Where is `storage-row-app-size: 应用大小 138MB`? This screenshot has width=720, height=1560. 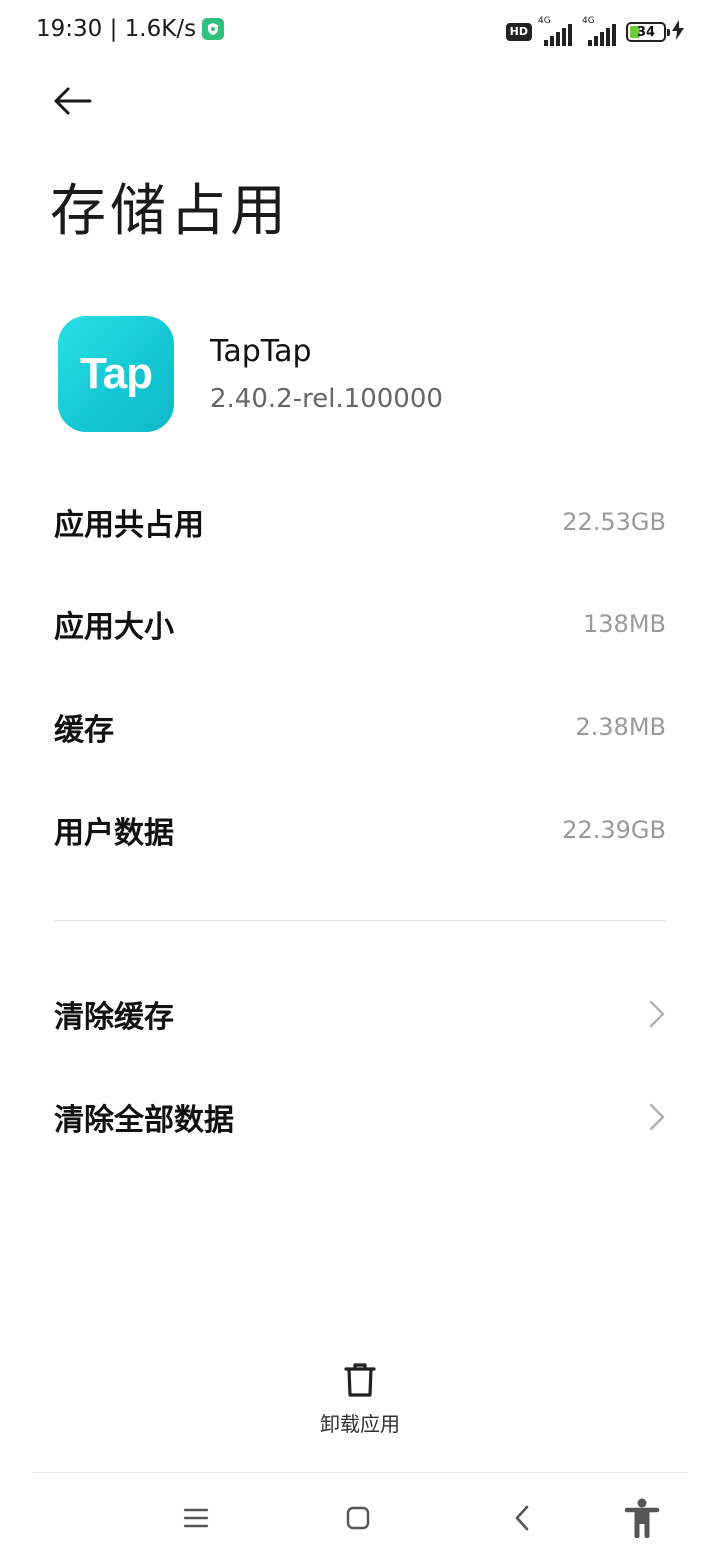
storage-row-app-size: 应用大小 138MB is located at coordinates (360, 624).